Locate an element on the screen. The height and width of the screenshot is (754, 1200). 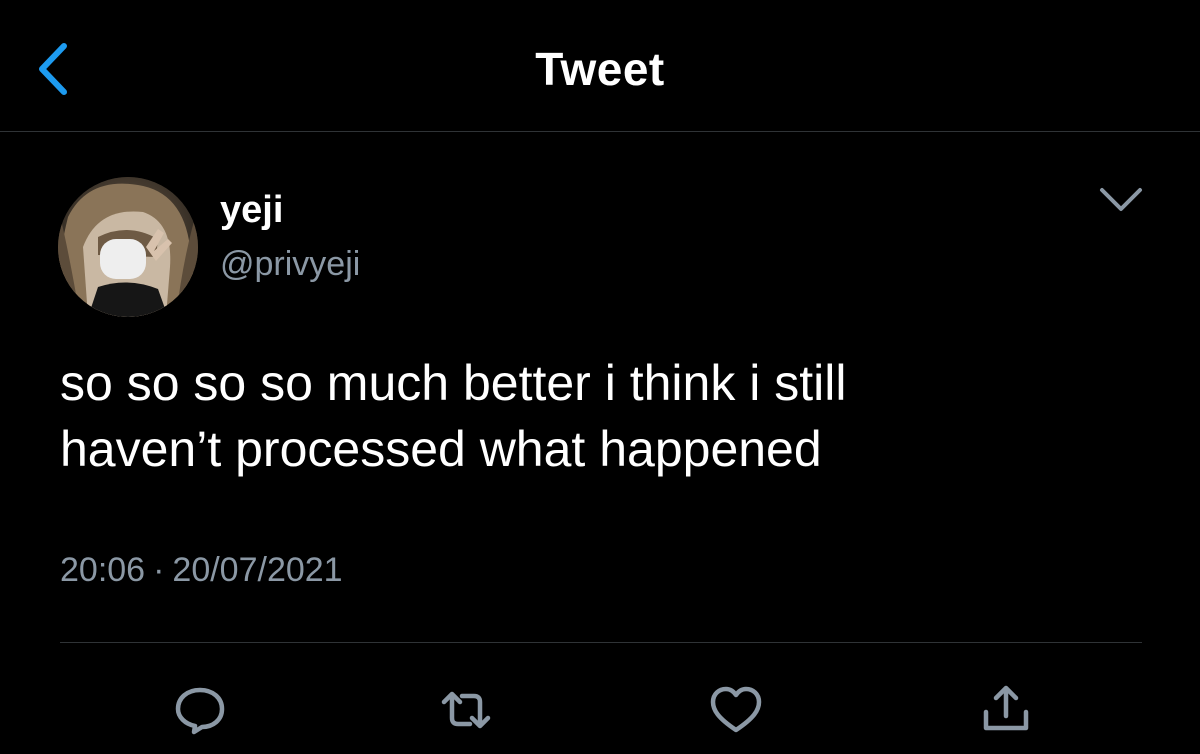
chevron-down-icon is located at coordinates (1121, 199).